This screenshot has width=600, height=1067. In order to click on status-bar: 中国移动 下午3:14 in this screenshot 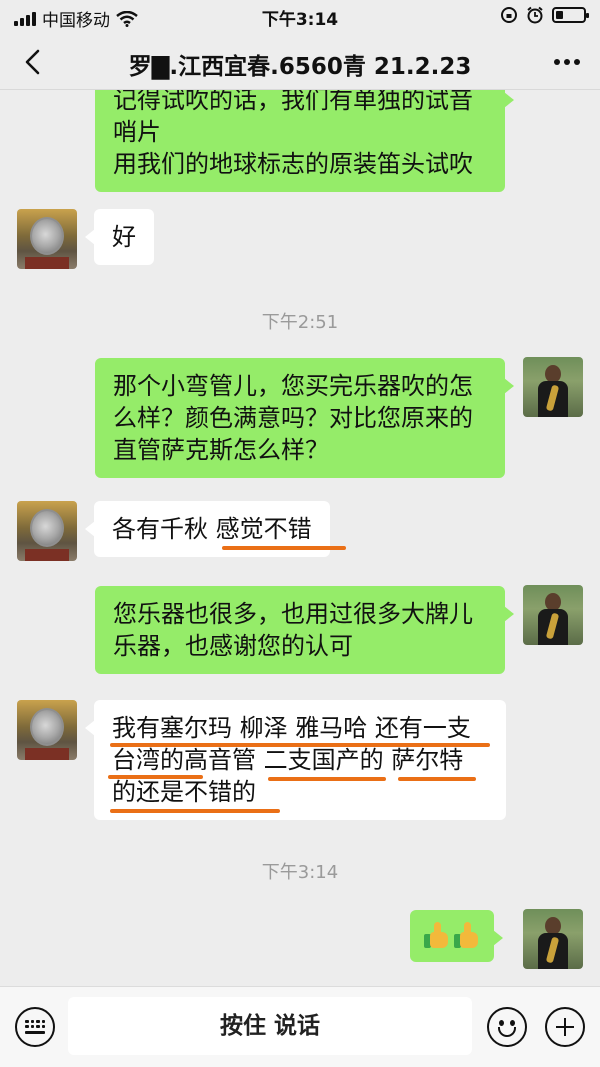, I will do `click(300, 17)`.